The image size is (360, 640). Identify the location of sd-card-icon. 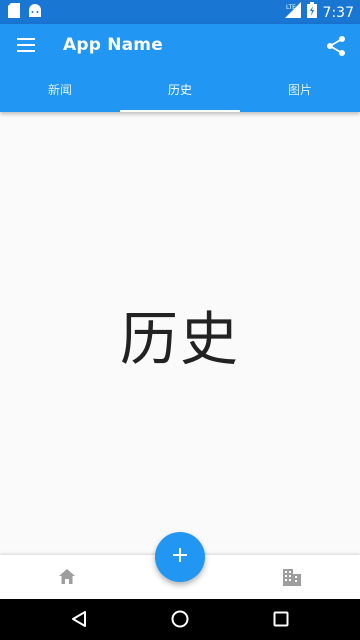
(14, 12).